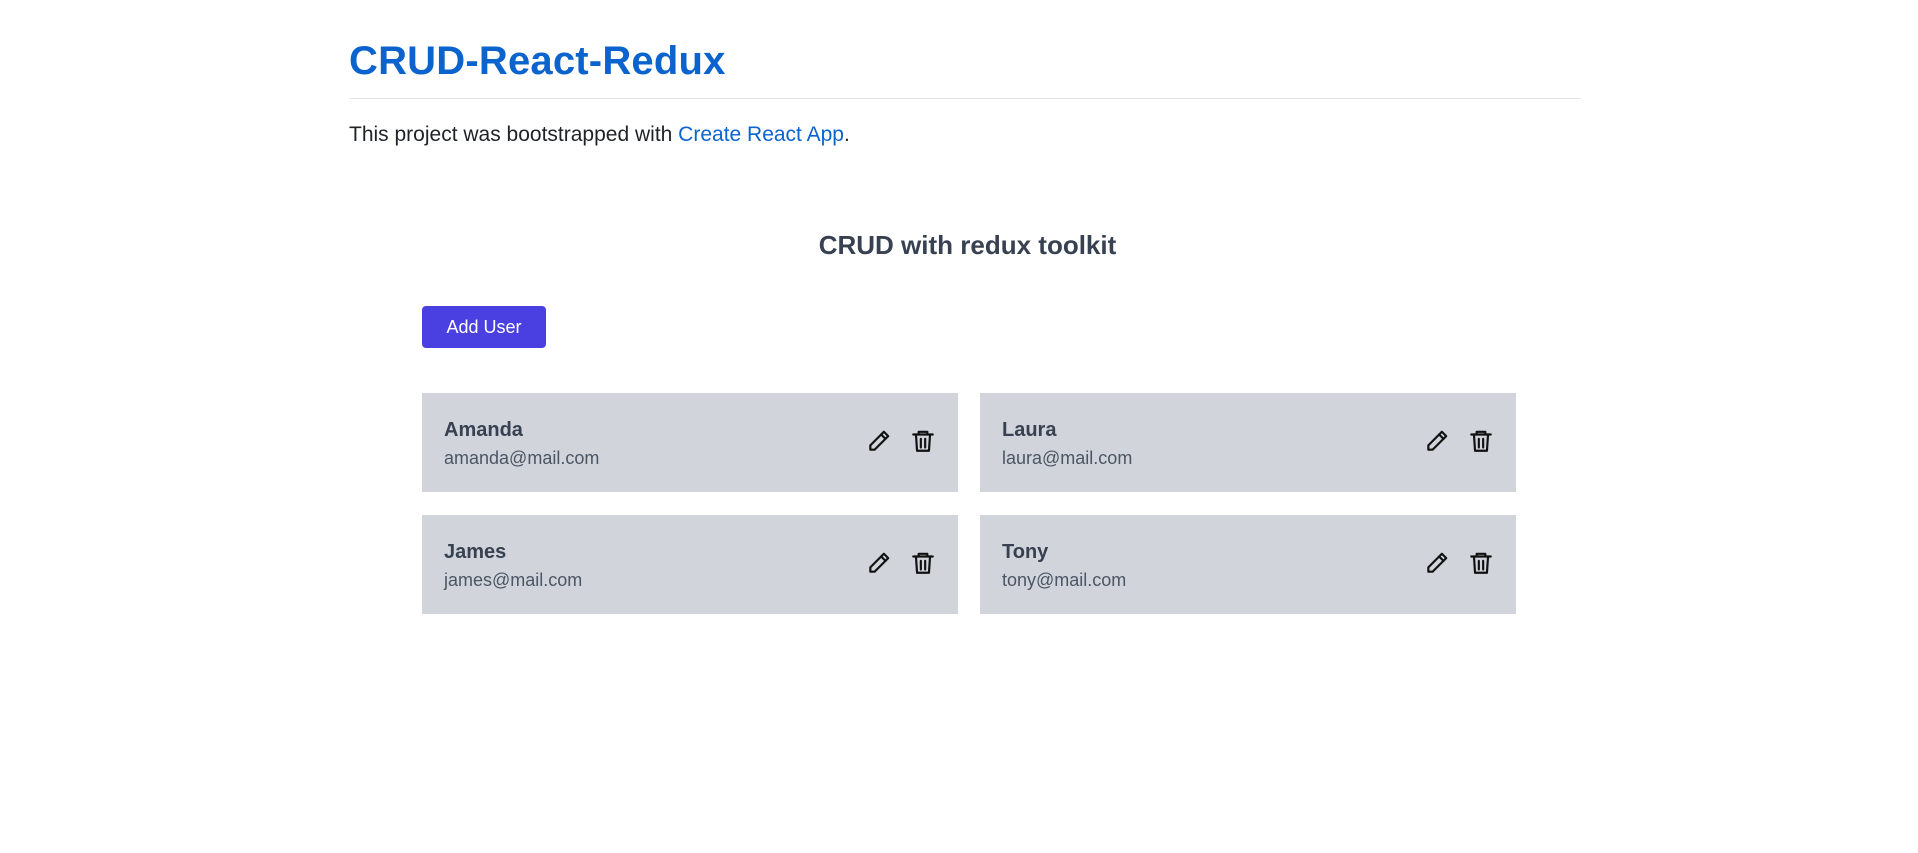  What do you see at coordinates (1248, 564) in the screenshot?
I see `user-card: Tony tony@mail.com` at bounding box center [1248, 564].